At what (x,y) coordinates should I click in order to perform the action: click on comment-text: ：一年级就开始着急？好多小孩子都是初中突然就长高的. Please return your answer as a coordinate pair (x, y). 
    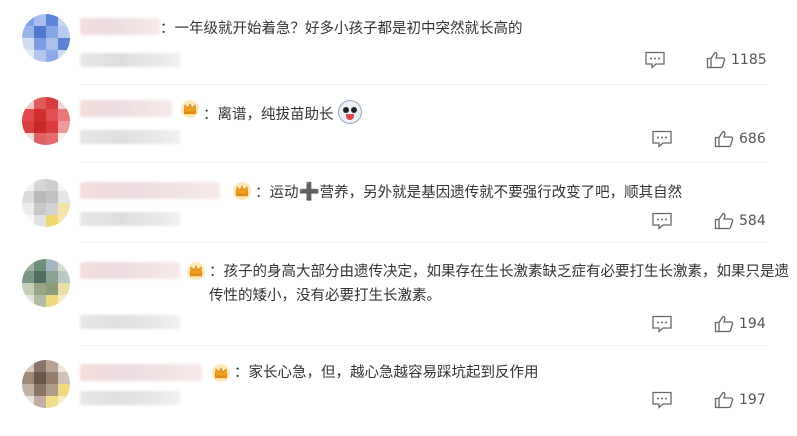
    Looking at the image, I should click on (341, 29).